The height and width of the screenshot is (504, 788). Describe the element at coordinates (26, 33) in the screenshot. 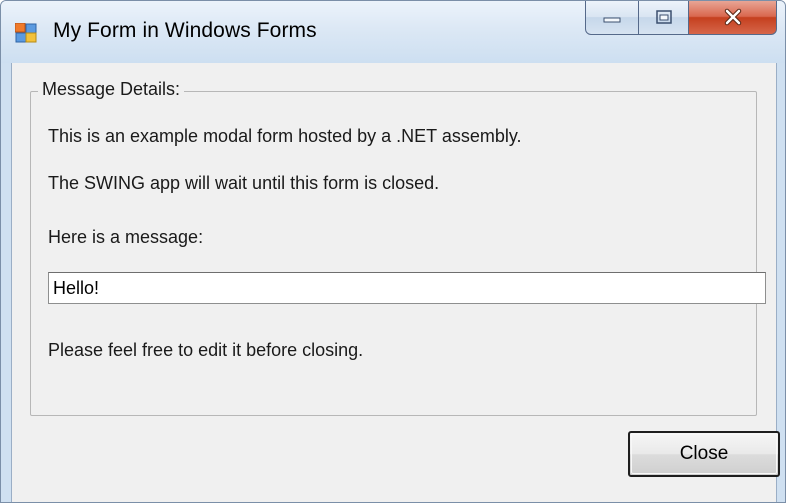

I see `windows-form-icon` at that location.